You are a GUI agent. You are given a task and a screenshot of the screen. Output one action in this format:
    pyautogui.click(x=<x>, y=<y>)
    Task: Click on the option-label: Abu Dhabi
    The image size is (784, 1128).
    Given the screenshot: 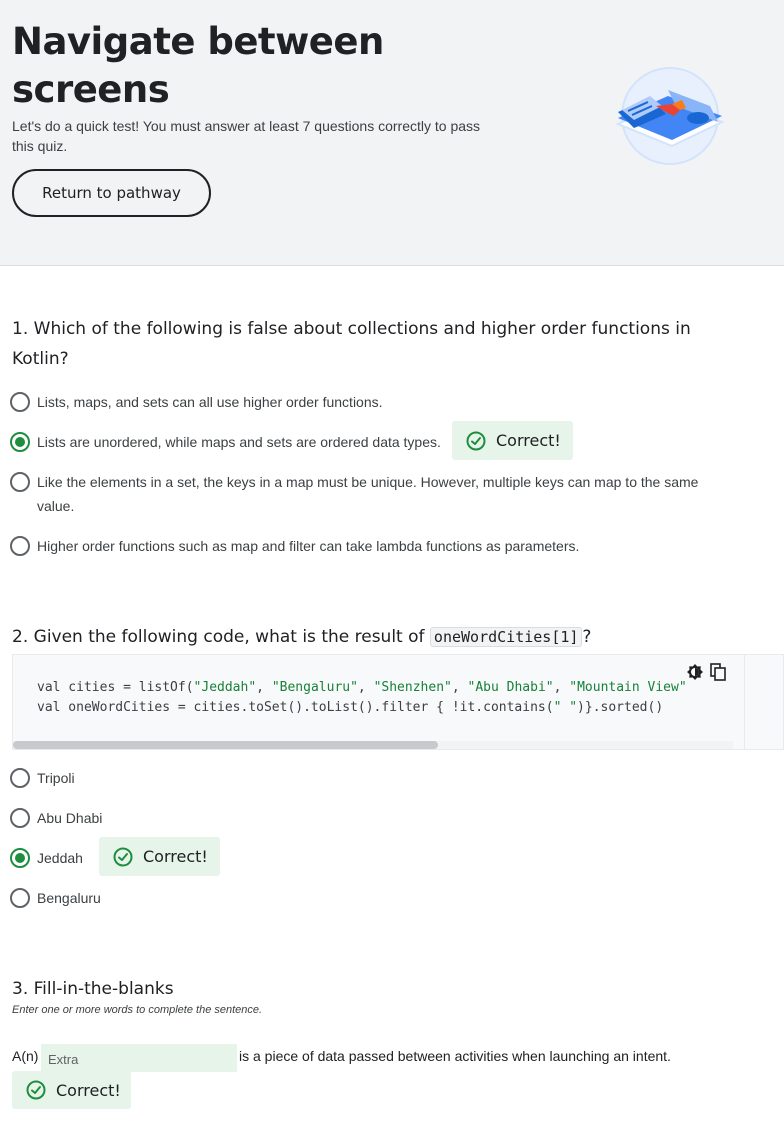 What is the action you would take?
    pyautogui.click(x=70, y=818)
    